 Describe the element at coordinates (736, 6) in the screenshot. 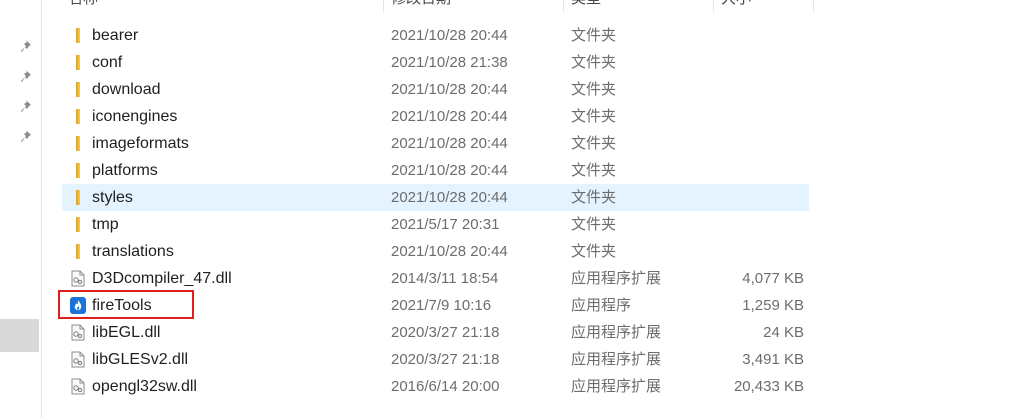

I see `column-header-size: 大小` at that location.